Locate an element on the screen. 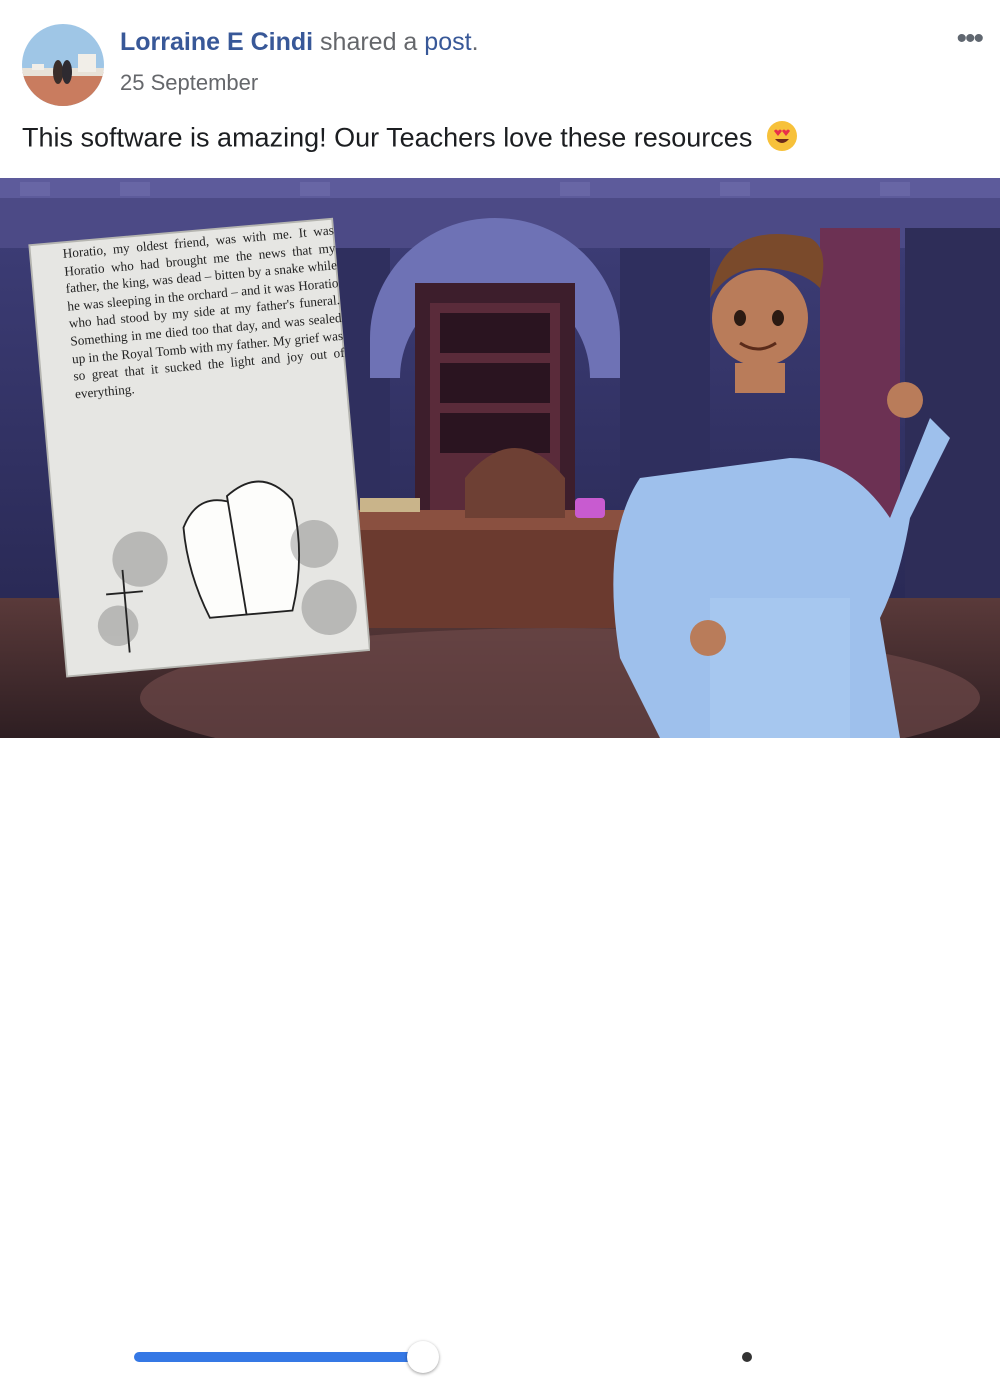 The width and height of the screenshot is (1000, 1381). gear-icon is located at coordinates (747, 1359).